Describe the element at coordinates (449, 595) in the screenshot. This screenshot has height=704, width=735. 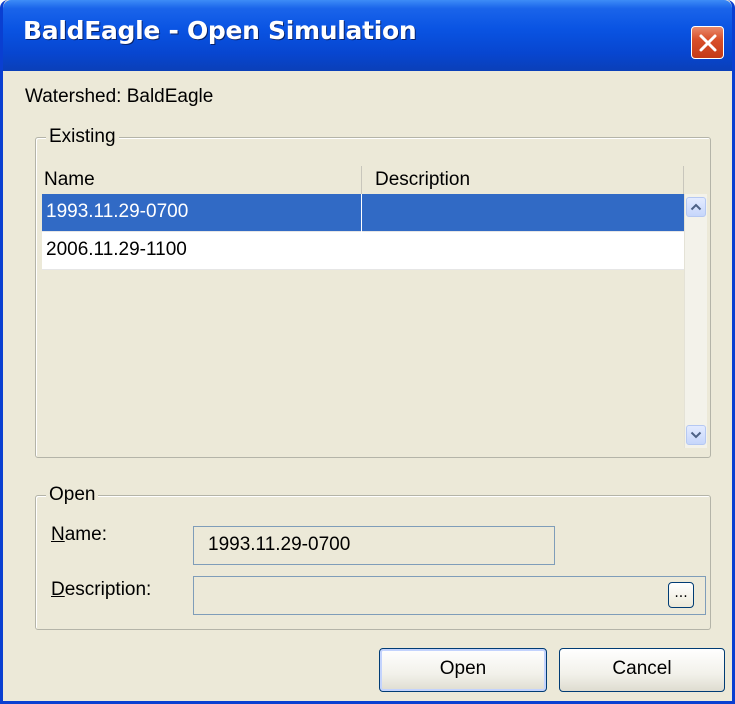
I see `description-field` at that location.